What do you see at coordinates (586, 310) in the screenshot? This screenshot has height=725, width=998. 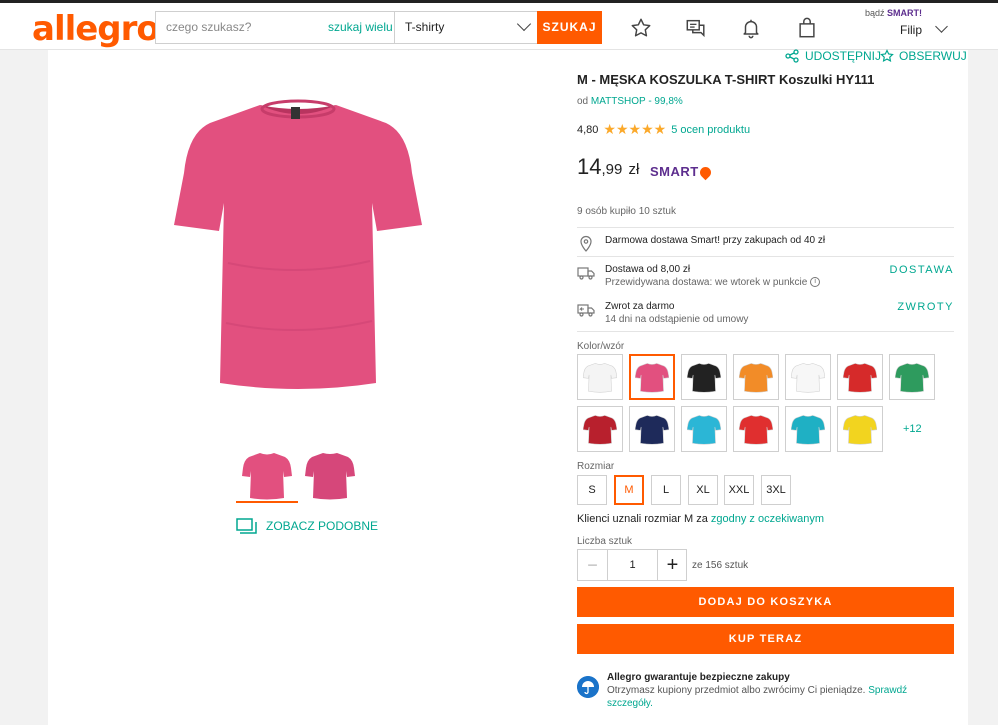 I see `return-truck-icon` at bounding box center [586, 310].